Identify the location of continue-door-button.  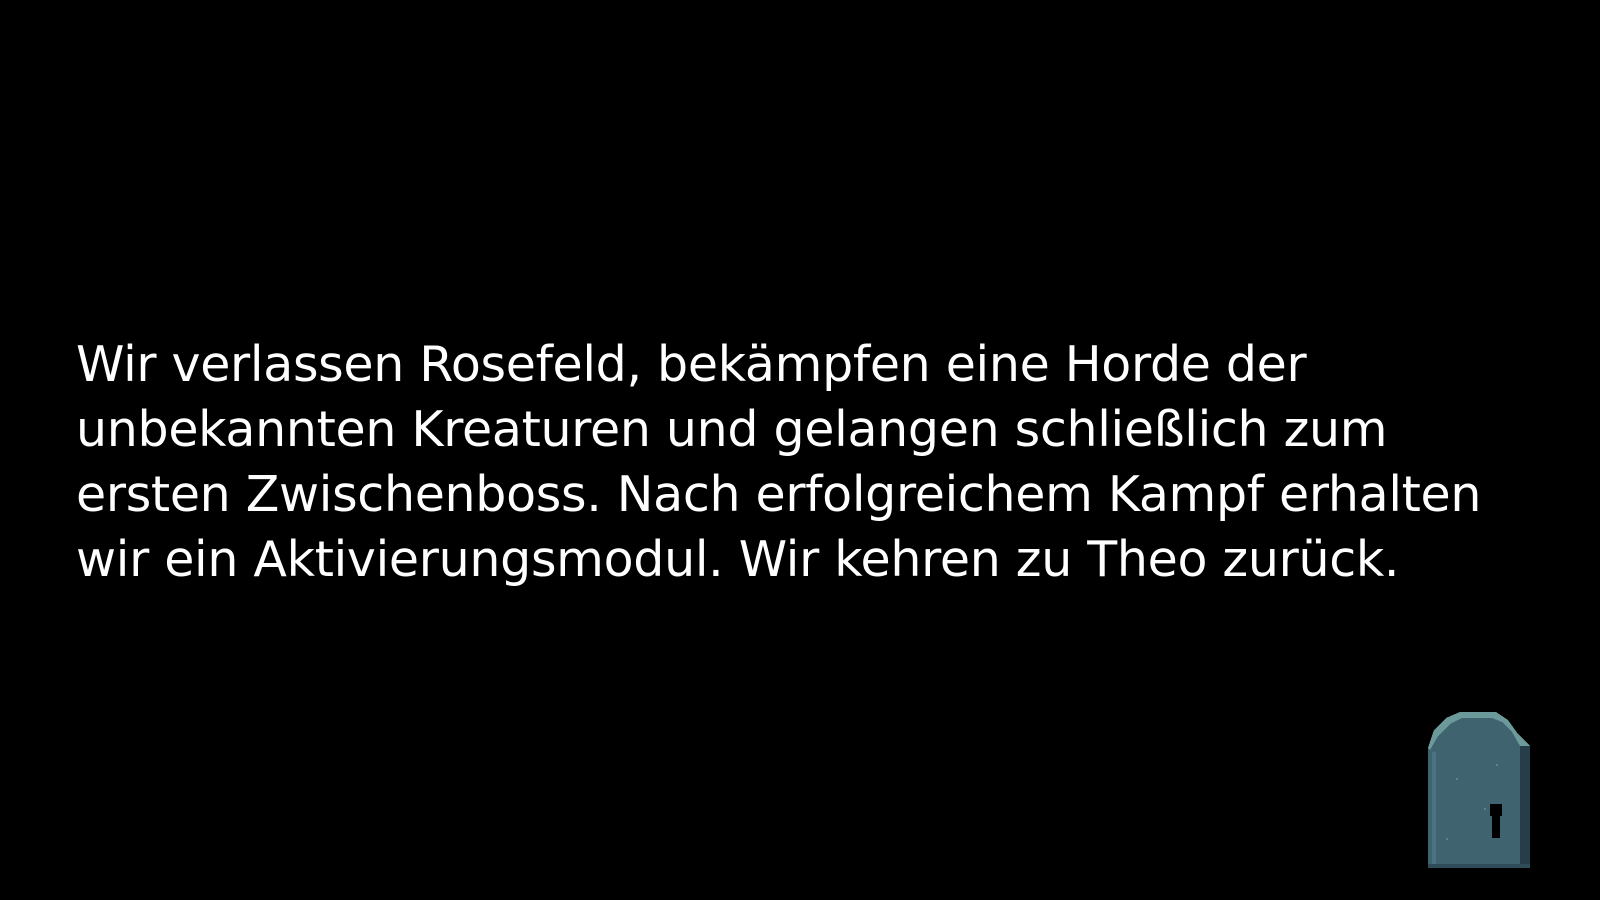
(1479, 789).